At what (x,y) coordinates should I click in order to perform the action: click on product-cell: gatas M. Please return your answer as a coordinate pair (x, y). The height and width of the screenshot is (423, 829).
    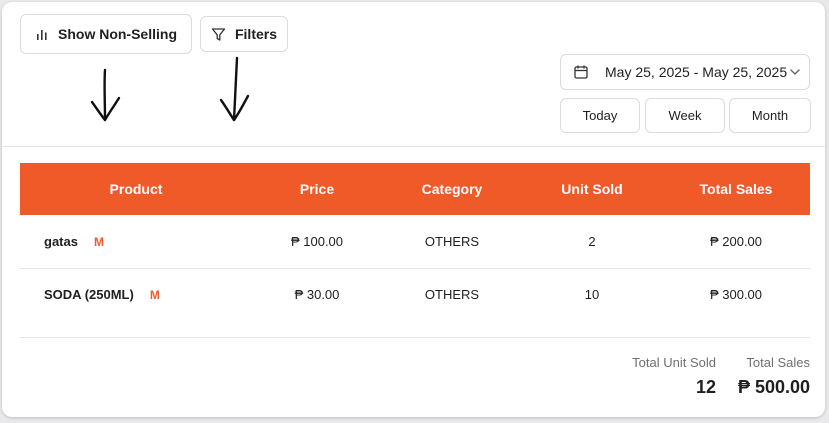
    Looking at the image, I should click on (136, 241).